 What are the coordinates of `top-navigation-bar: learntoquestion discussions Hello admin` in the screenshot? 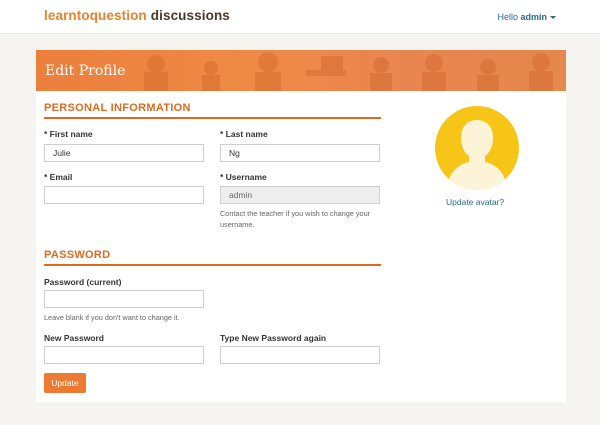 It's located at (300, 17).